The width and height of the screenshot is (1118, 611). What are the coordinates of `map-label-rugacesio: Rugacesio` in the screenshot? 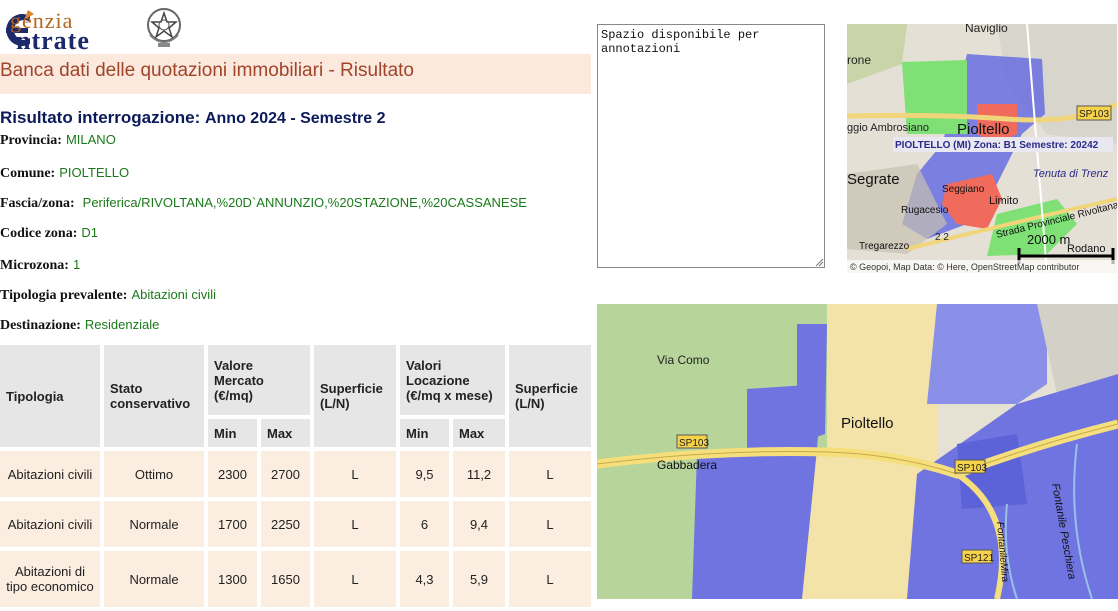 It's located at (925, 210).